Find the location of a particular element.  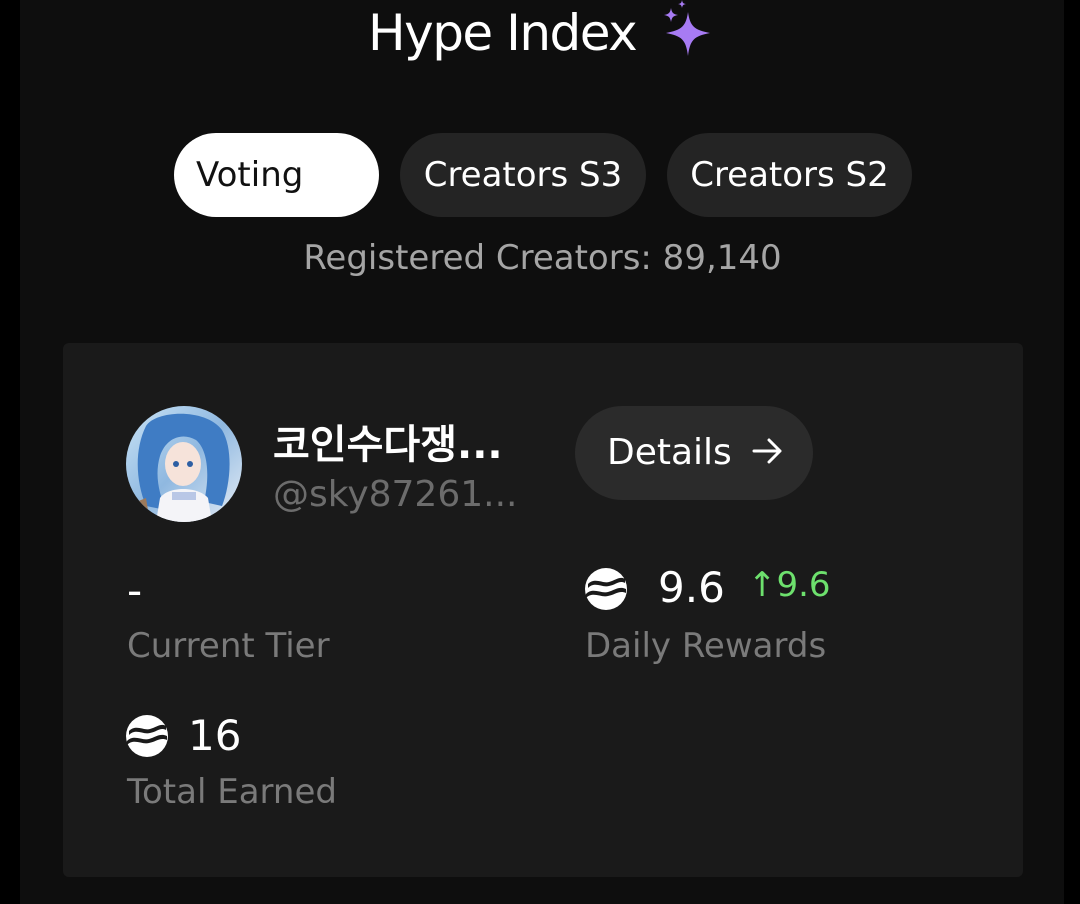

details-button: Details is located at coordinates (694, 453).